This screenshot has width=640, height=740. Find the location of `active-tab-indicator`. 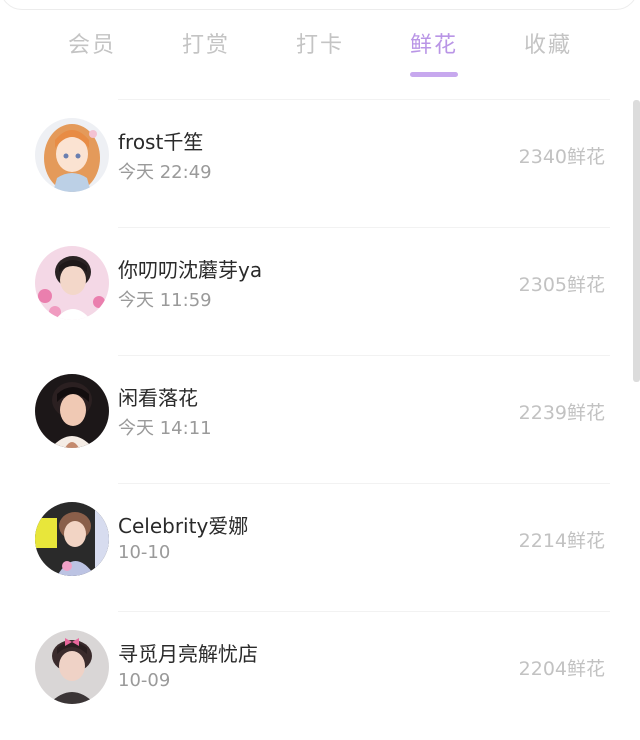

active-tab-indicator is located at coordinates (434, 74).